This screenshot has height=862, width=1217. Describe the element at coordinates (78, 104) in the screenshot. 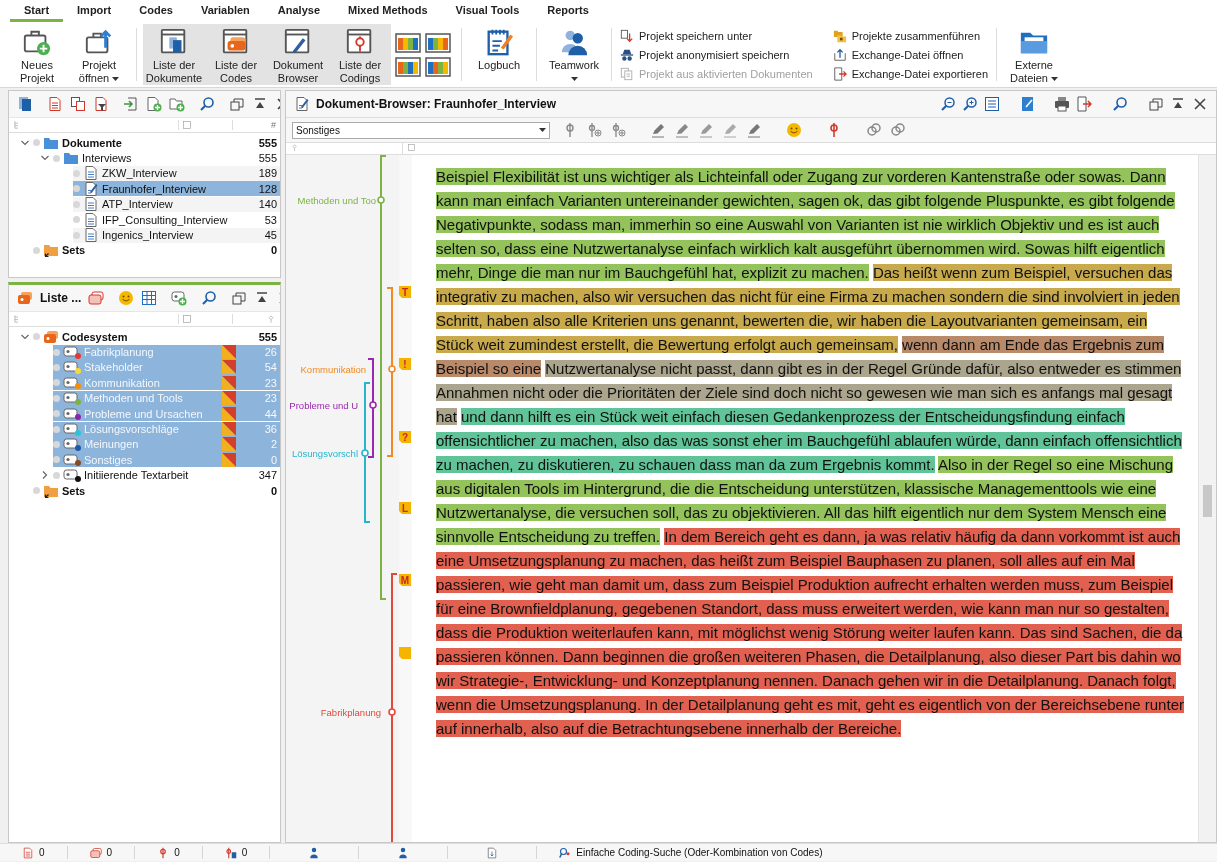

I see `documents-copy-icon` at that location.